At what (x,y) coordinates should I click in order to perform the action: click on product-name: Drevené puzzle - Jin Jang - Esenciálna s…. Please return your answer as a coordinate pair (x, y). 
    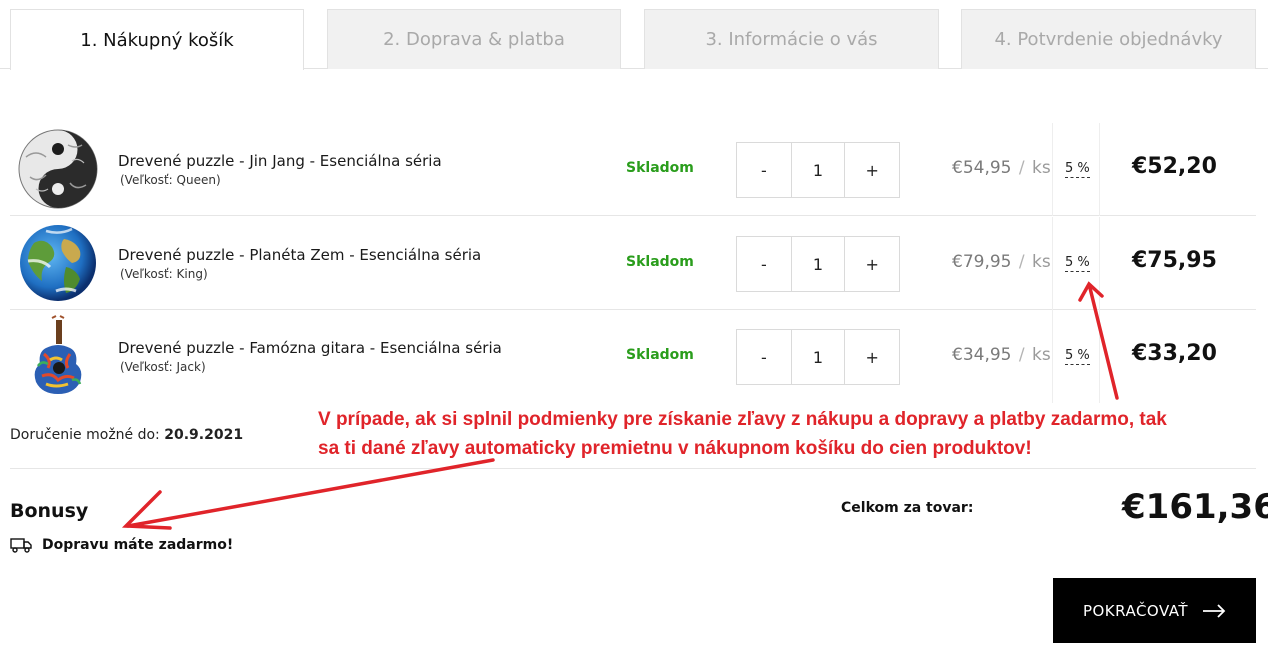
    Looking at the image, I should click on (280, 161).